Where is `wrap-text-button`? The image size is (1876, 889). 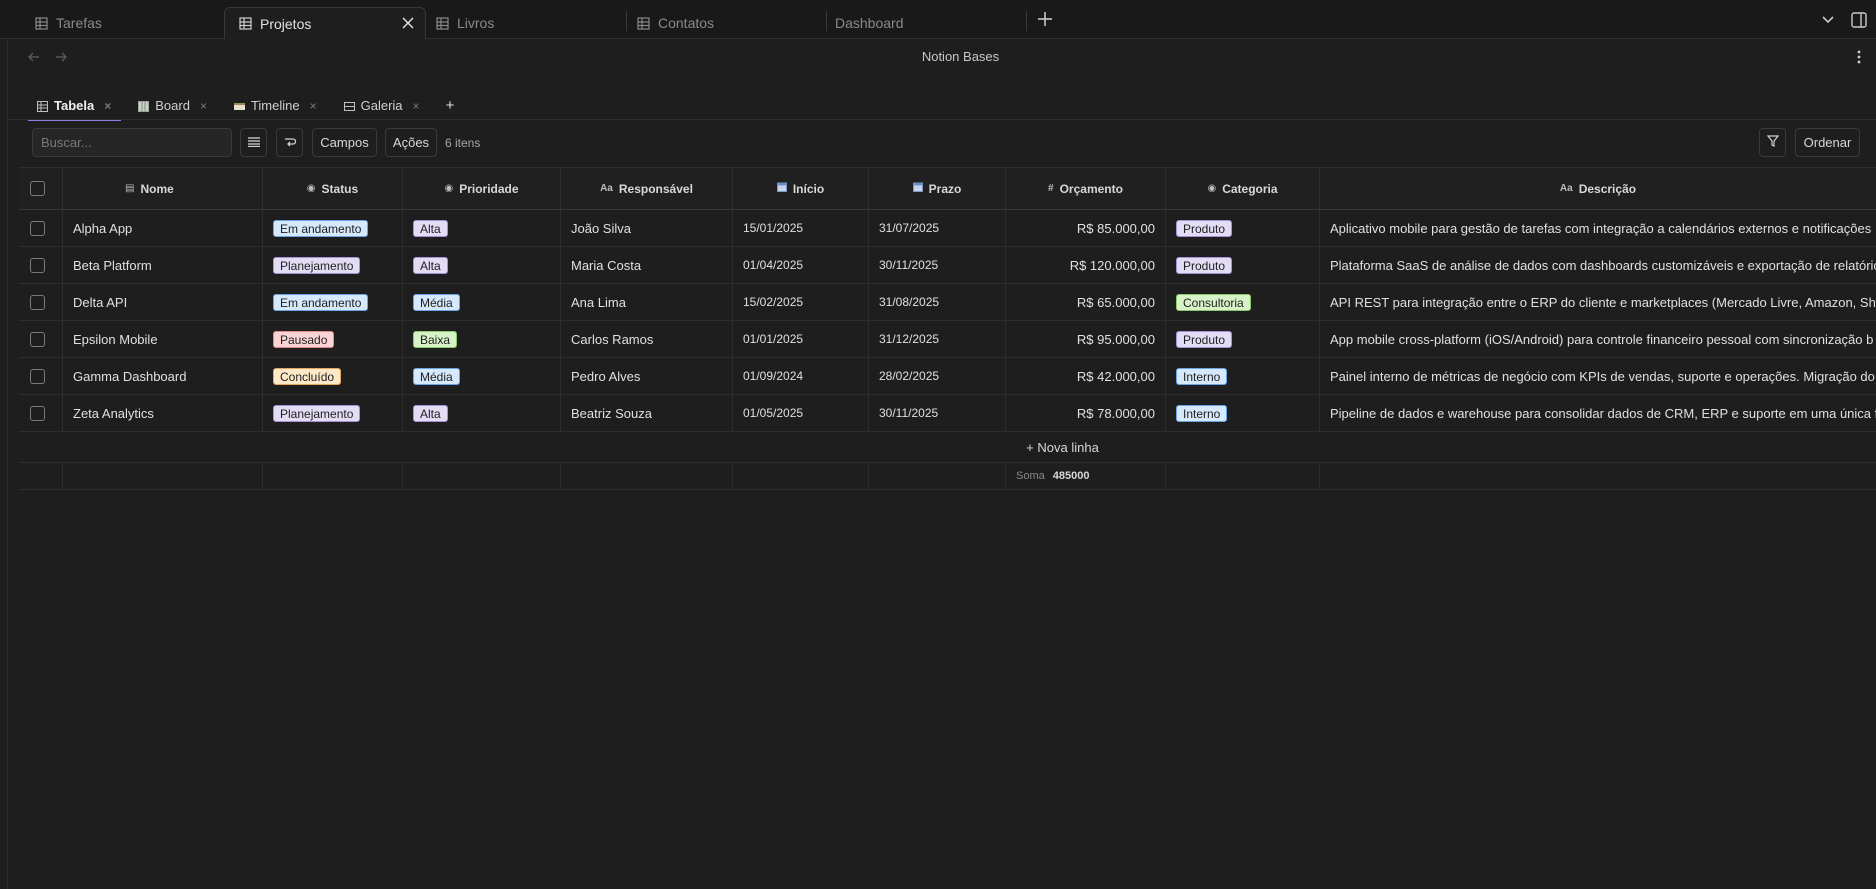 wrap-text-button is located at coordinates (289, 142).